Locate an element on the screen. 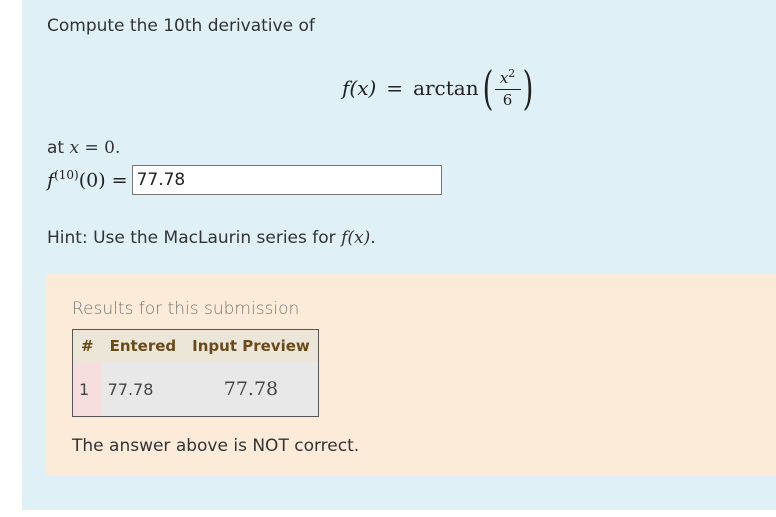  results-table: # Entered Input Preview 1 77.78 77.78 is located at coordinates (195, 373).